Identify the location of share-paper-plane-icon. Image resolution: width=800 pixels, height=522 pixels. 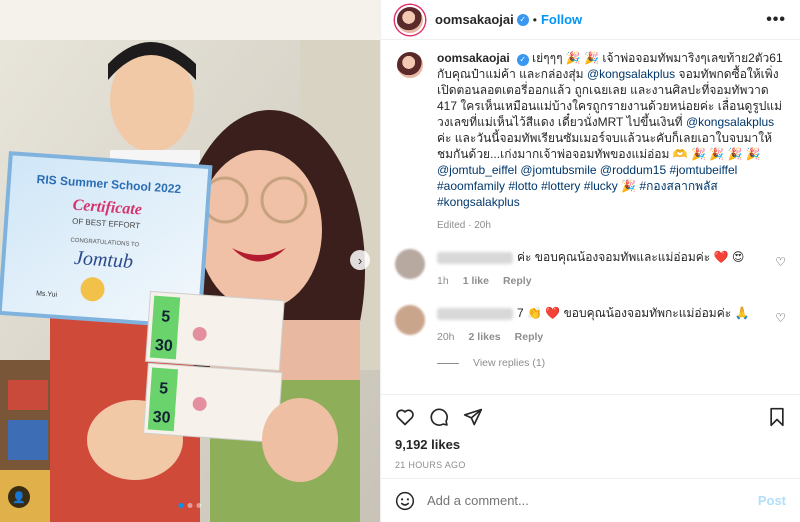
(473, 417).